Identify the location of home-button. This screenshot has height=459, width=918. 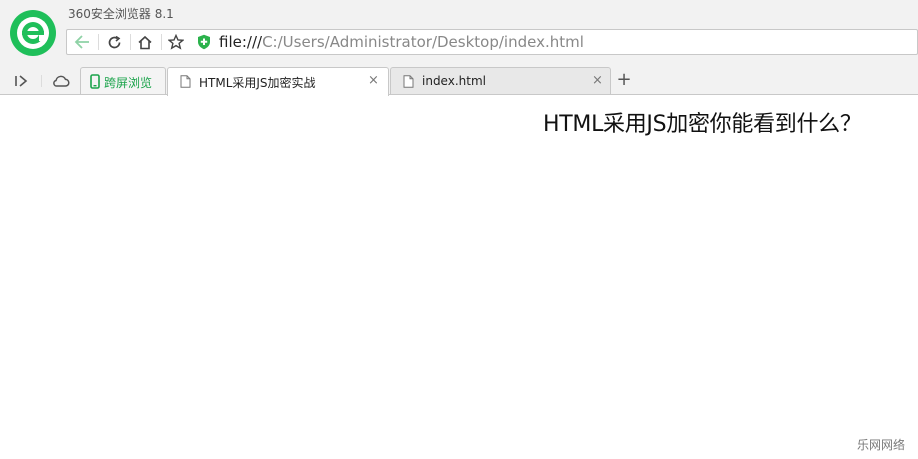
(145, 42).